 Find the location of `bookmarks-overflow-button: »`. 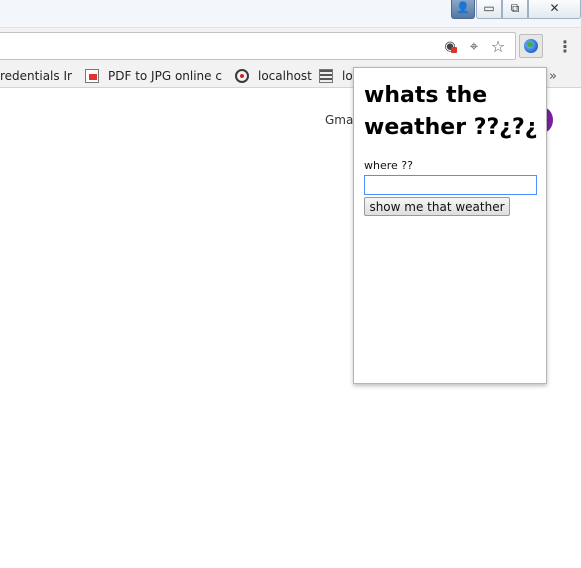

bookmarks-overflow-button: » is located at coordinates (556, 76).